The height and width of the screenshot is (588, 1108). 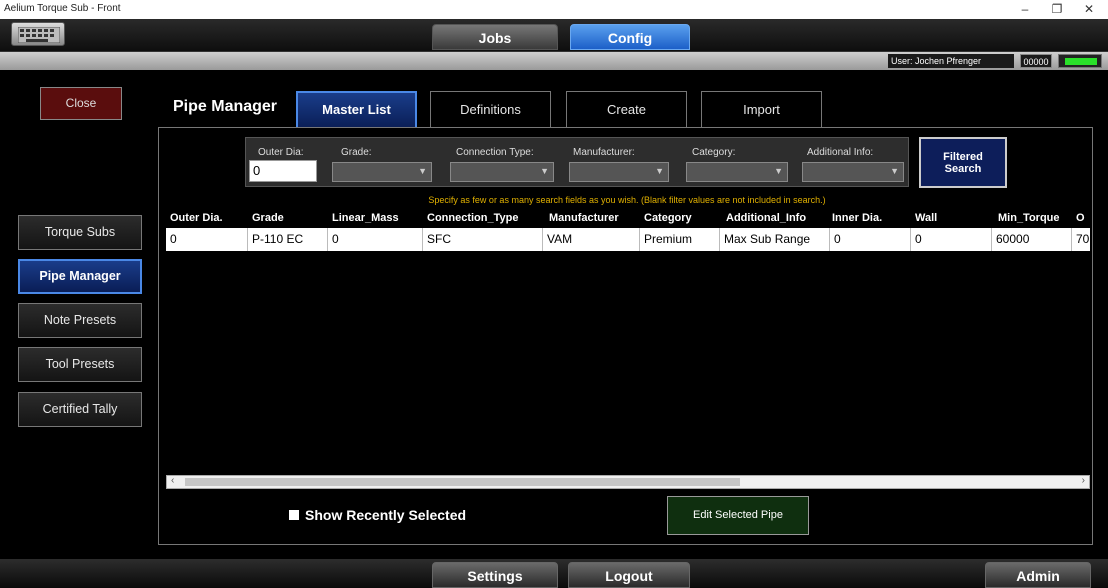 What do you see at coordinates (283, 171) in the screenshot?
I see `outer-dia-input: 0` at bounding box center [283, 171].